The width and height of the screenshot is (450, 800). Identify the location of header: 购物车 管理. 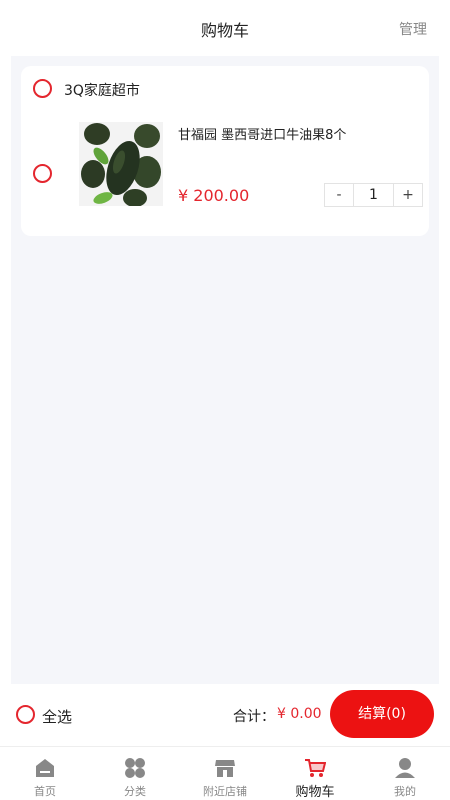
(225, 28).